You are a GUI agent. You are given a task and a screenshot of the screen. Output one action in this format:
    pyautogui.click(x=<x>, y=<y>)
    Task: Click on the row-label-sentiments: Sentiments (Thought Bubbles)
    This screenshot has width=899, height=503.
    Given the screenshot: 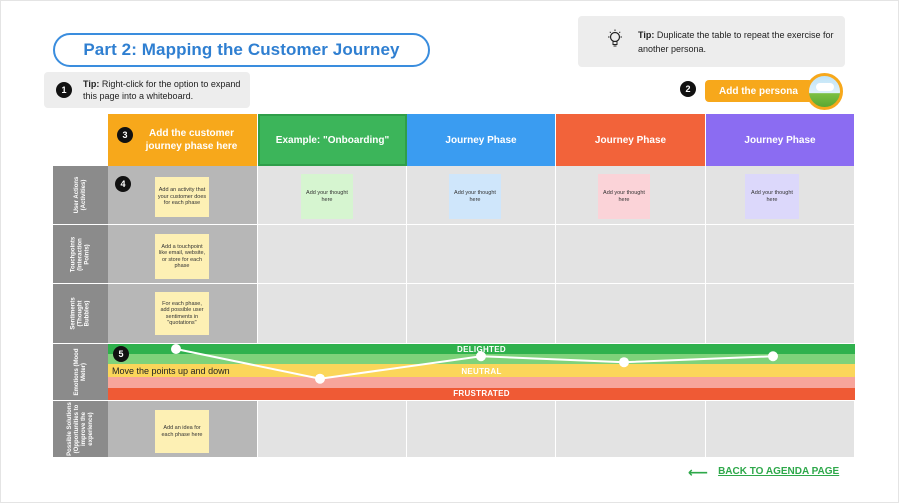 What is the action you would take?
    pyautogui.click(x=80, y=313)
    